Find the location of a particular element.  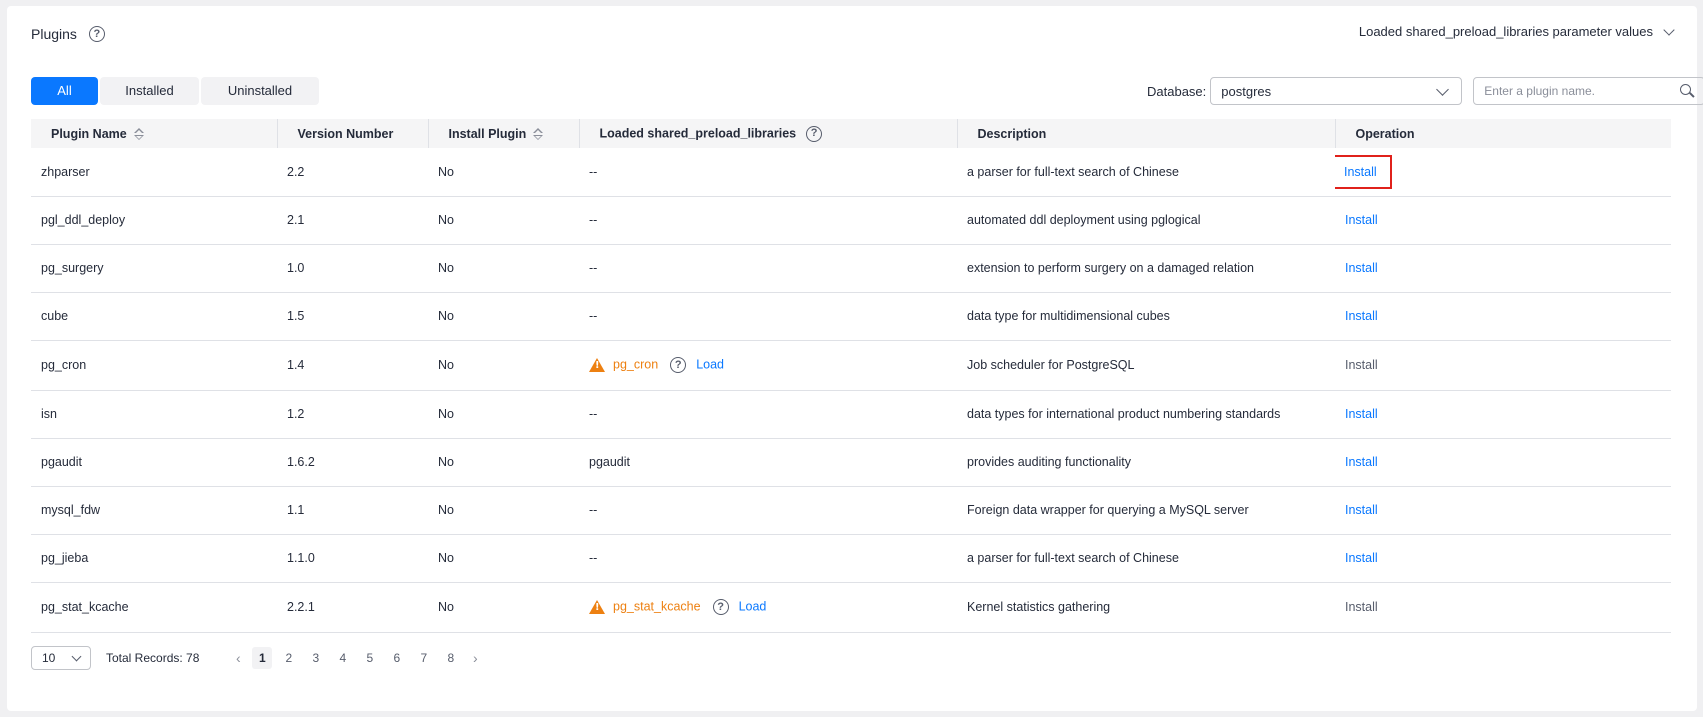

plugin-version: 1.1 is located at coordinates (296, 510).